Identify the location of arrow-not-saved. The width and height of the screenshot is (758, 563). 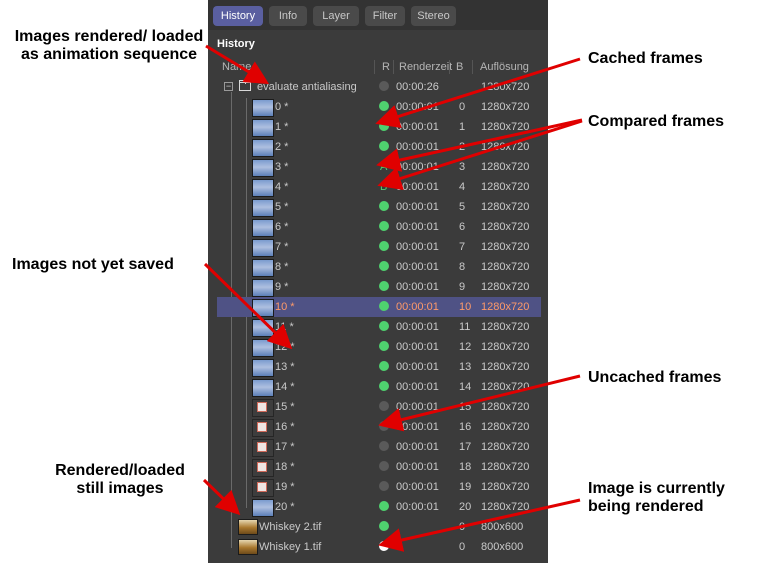
(248, 306).